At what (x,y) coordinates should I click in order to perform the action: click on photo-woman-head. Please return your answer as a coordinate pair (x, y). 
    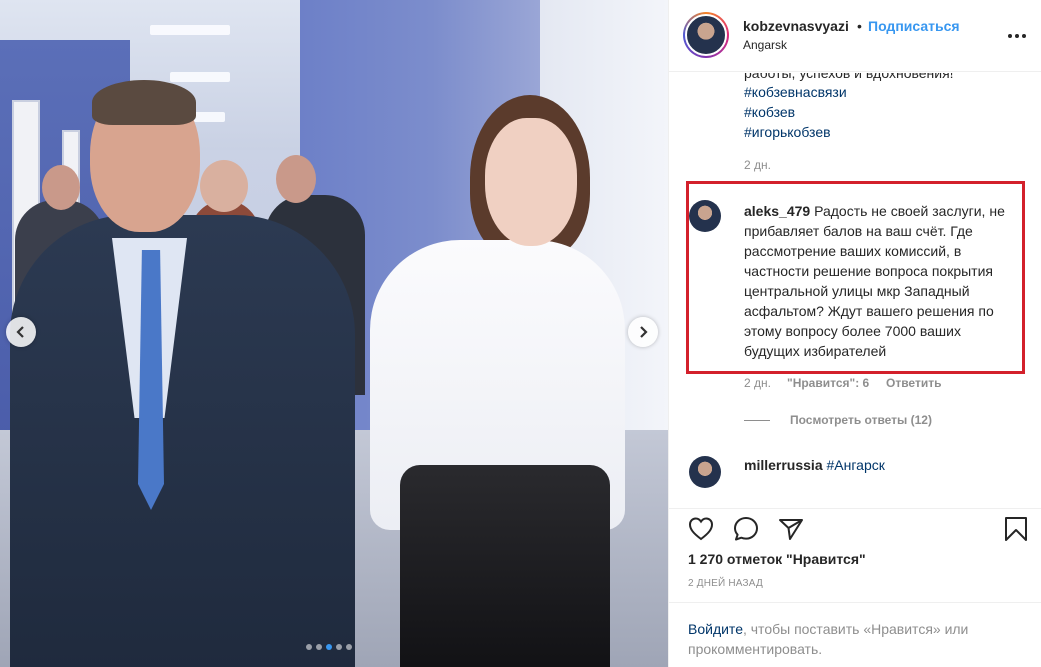
    Looking at the image, I should click on (531, 182).